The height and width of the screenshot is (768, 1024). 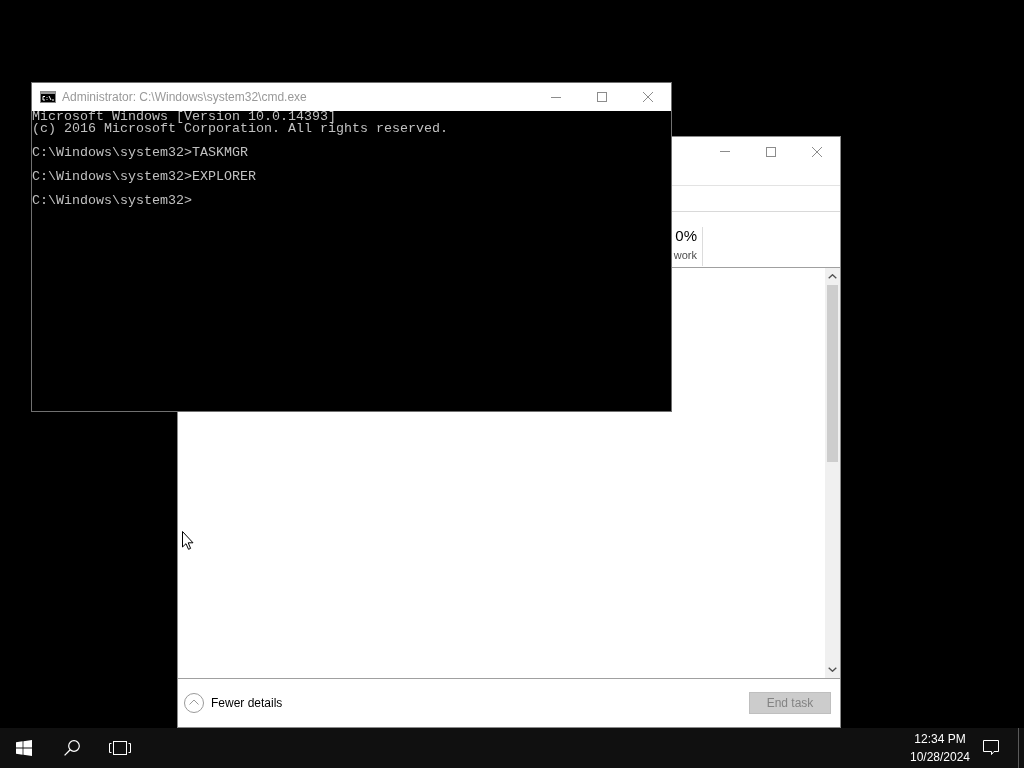 I want to click on mouse-pointer-icon, so click(x=188, y=540).